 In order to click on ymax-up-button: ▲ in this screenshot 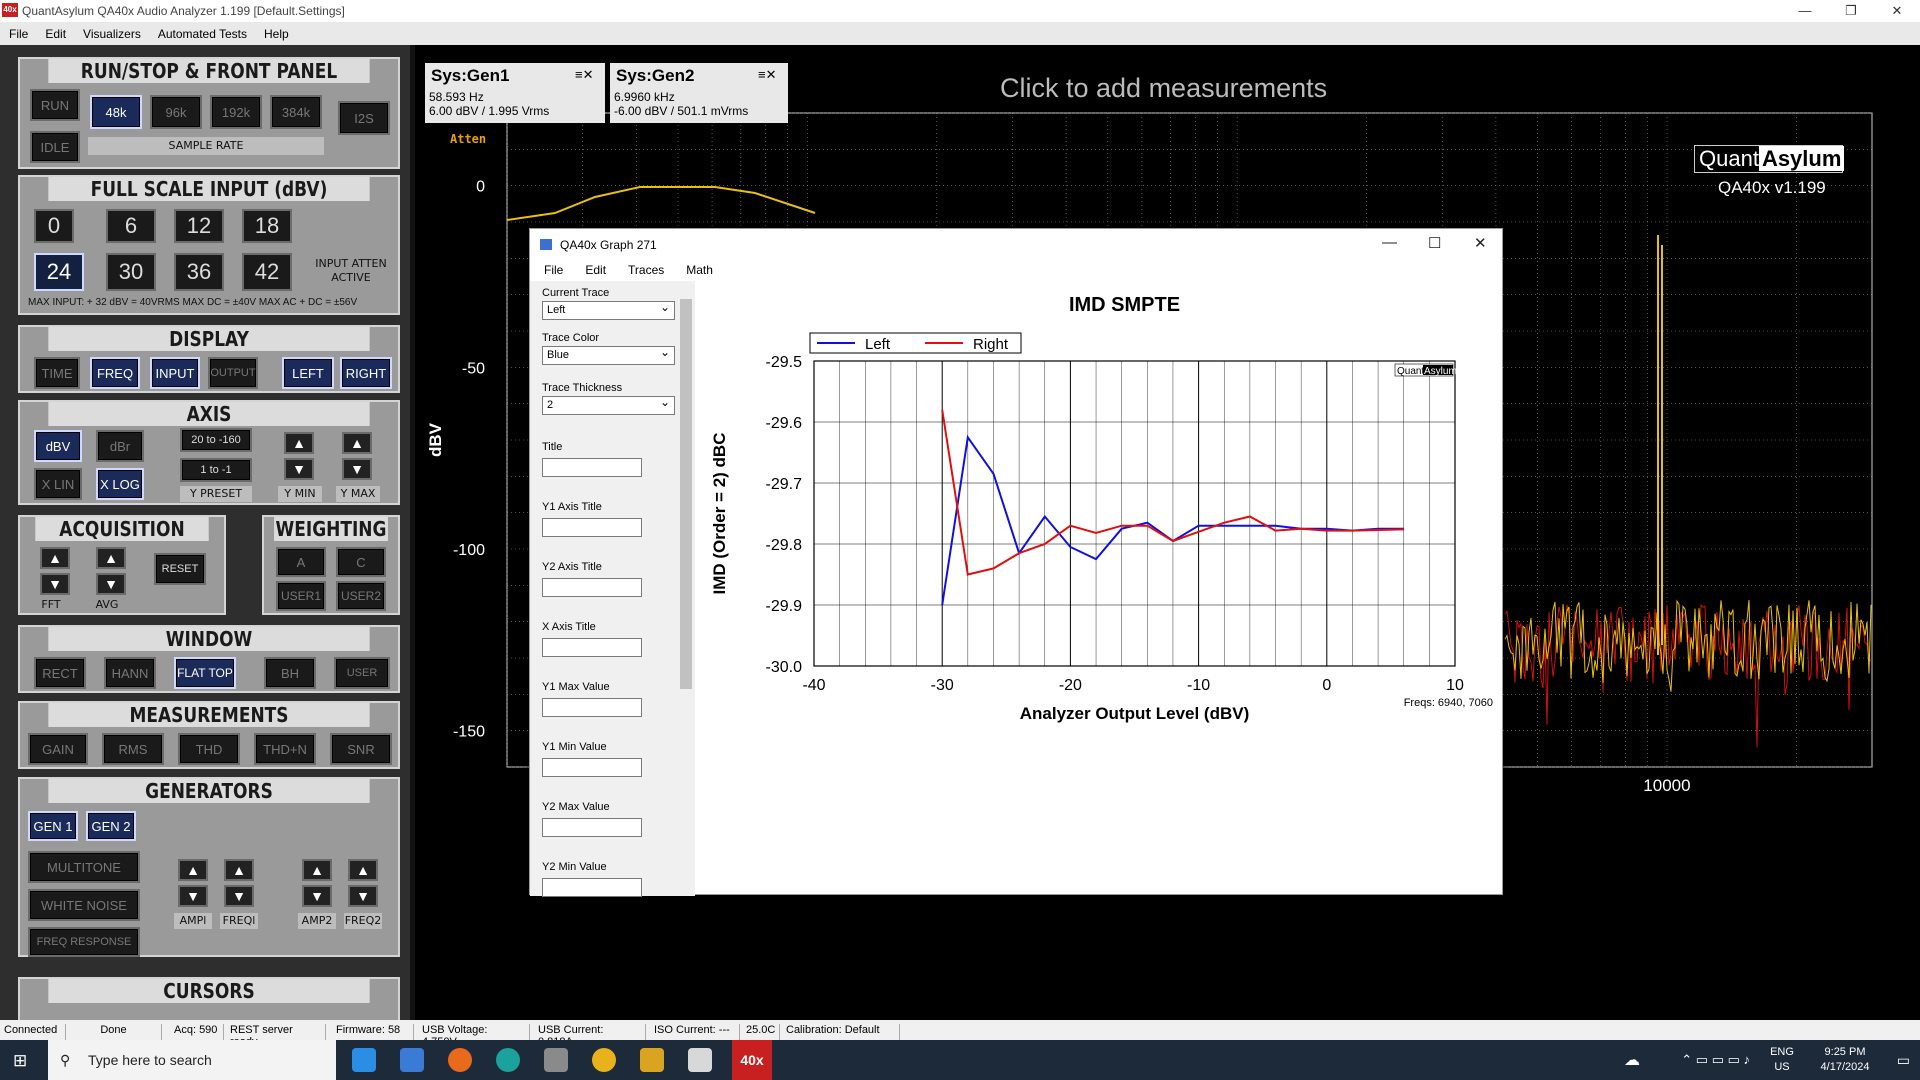, I will do `click(357, 443)`.